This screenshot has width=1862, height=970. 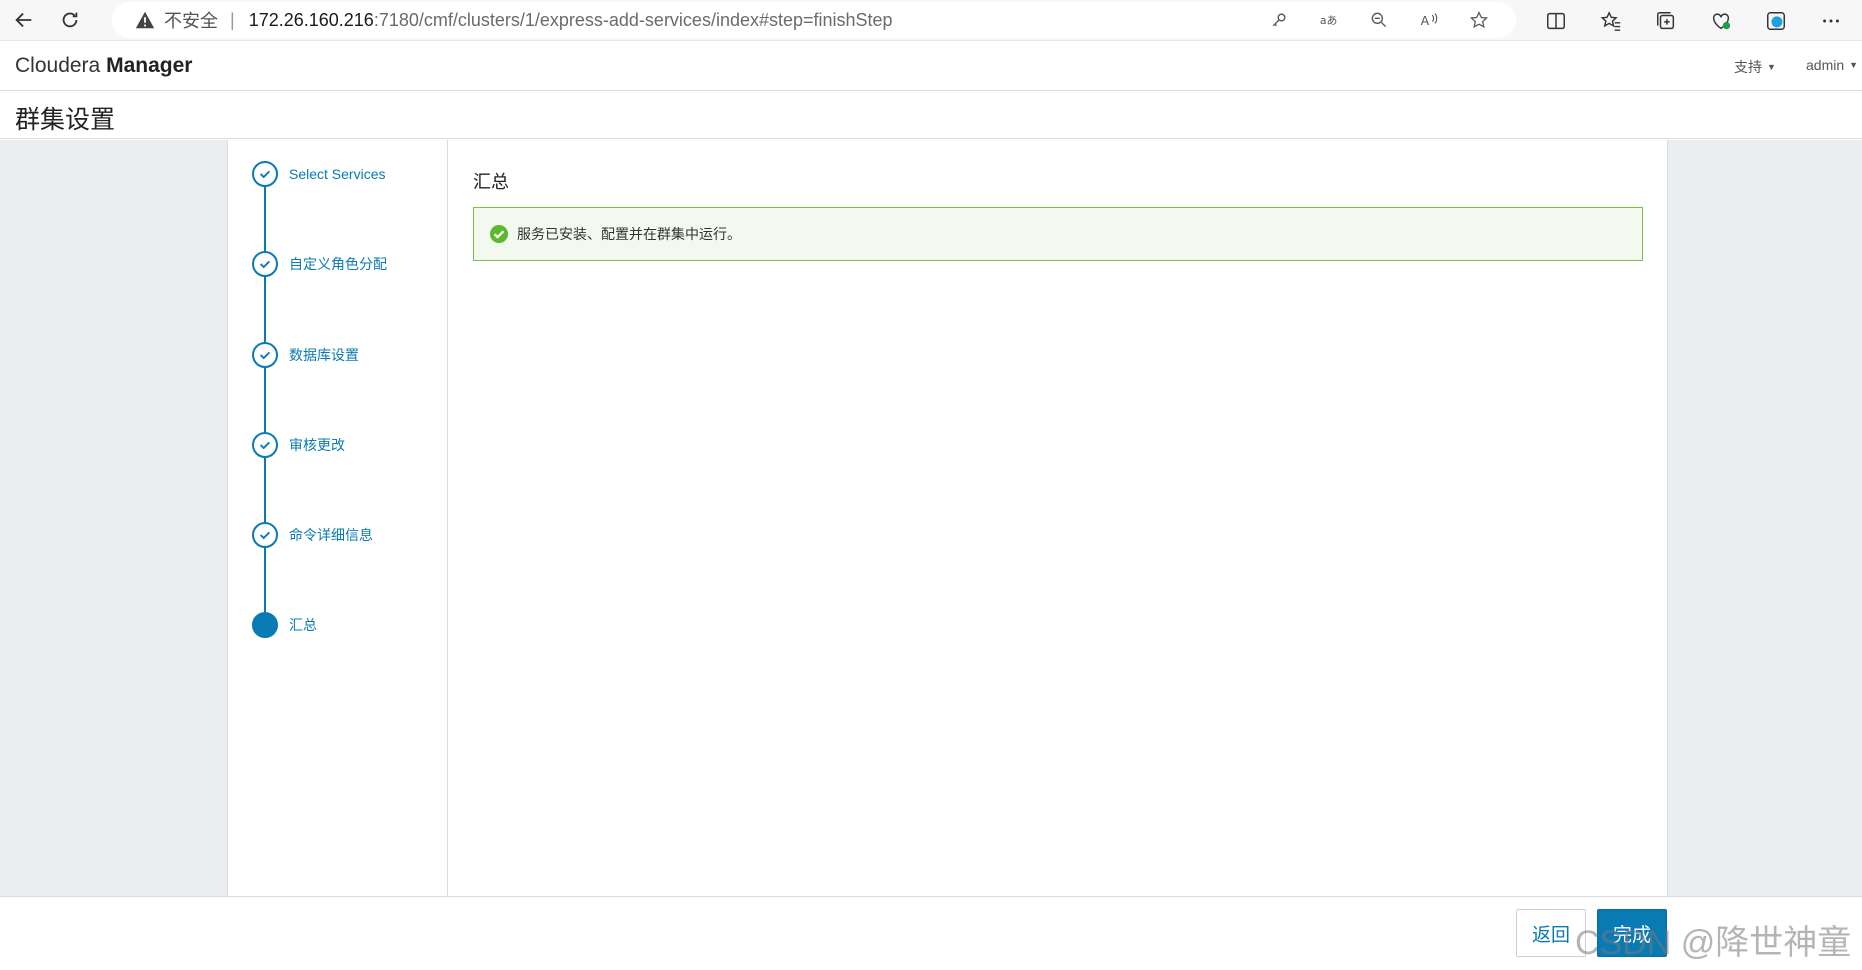 I want to click on step-role-assignment: 自定义角色分配, so click(x=319, y=264).